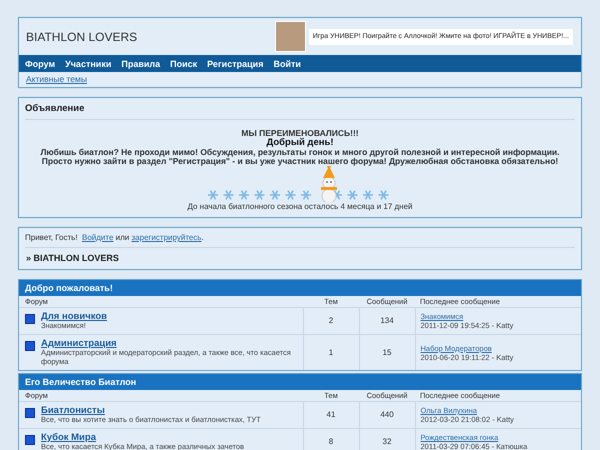 The image size is (600, 450). I want to click on category-header: Его Величество Биатлон, so click(300, 382).